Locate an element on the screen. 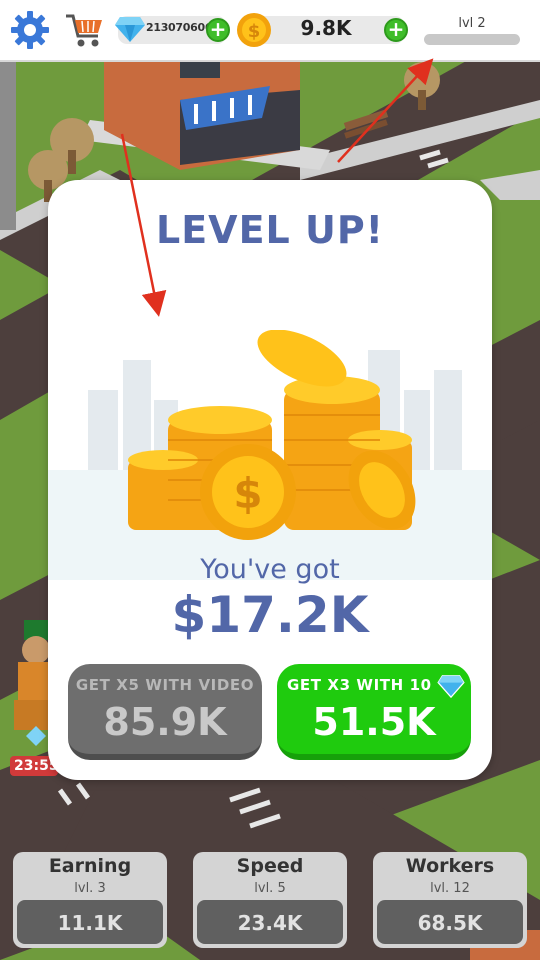 This screenshot has height=960, width=540. coin-icon: $ is located at coordinates (254, 30).